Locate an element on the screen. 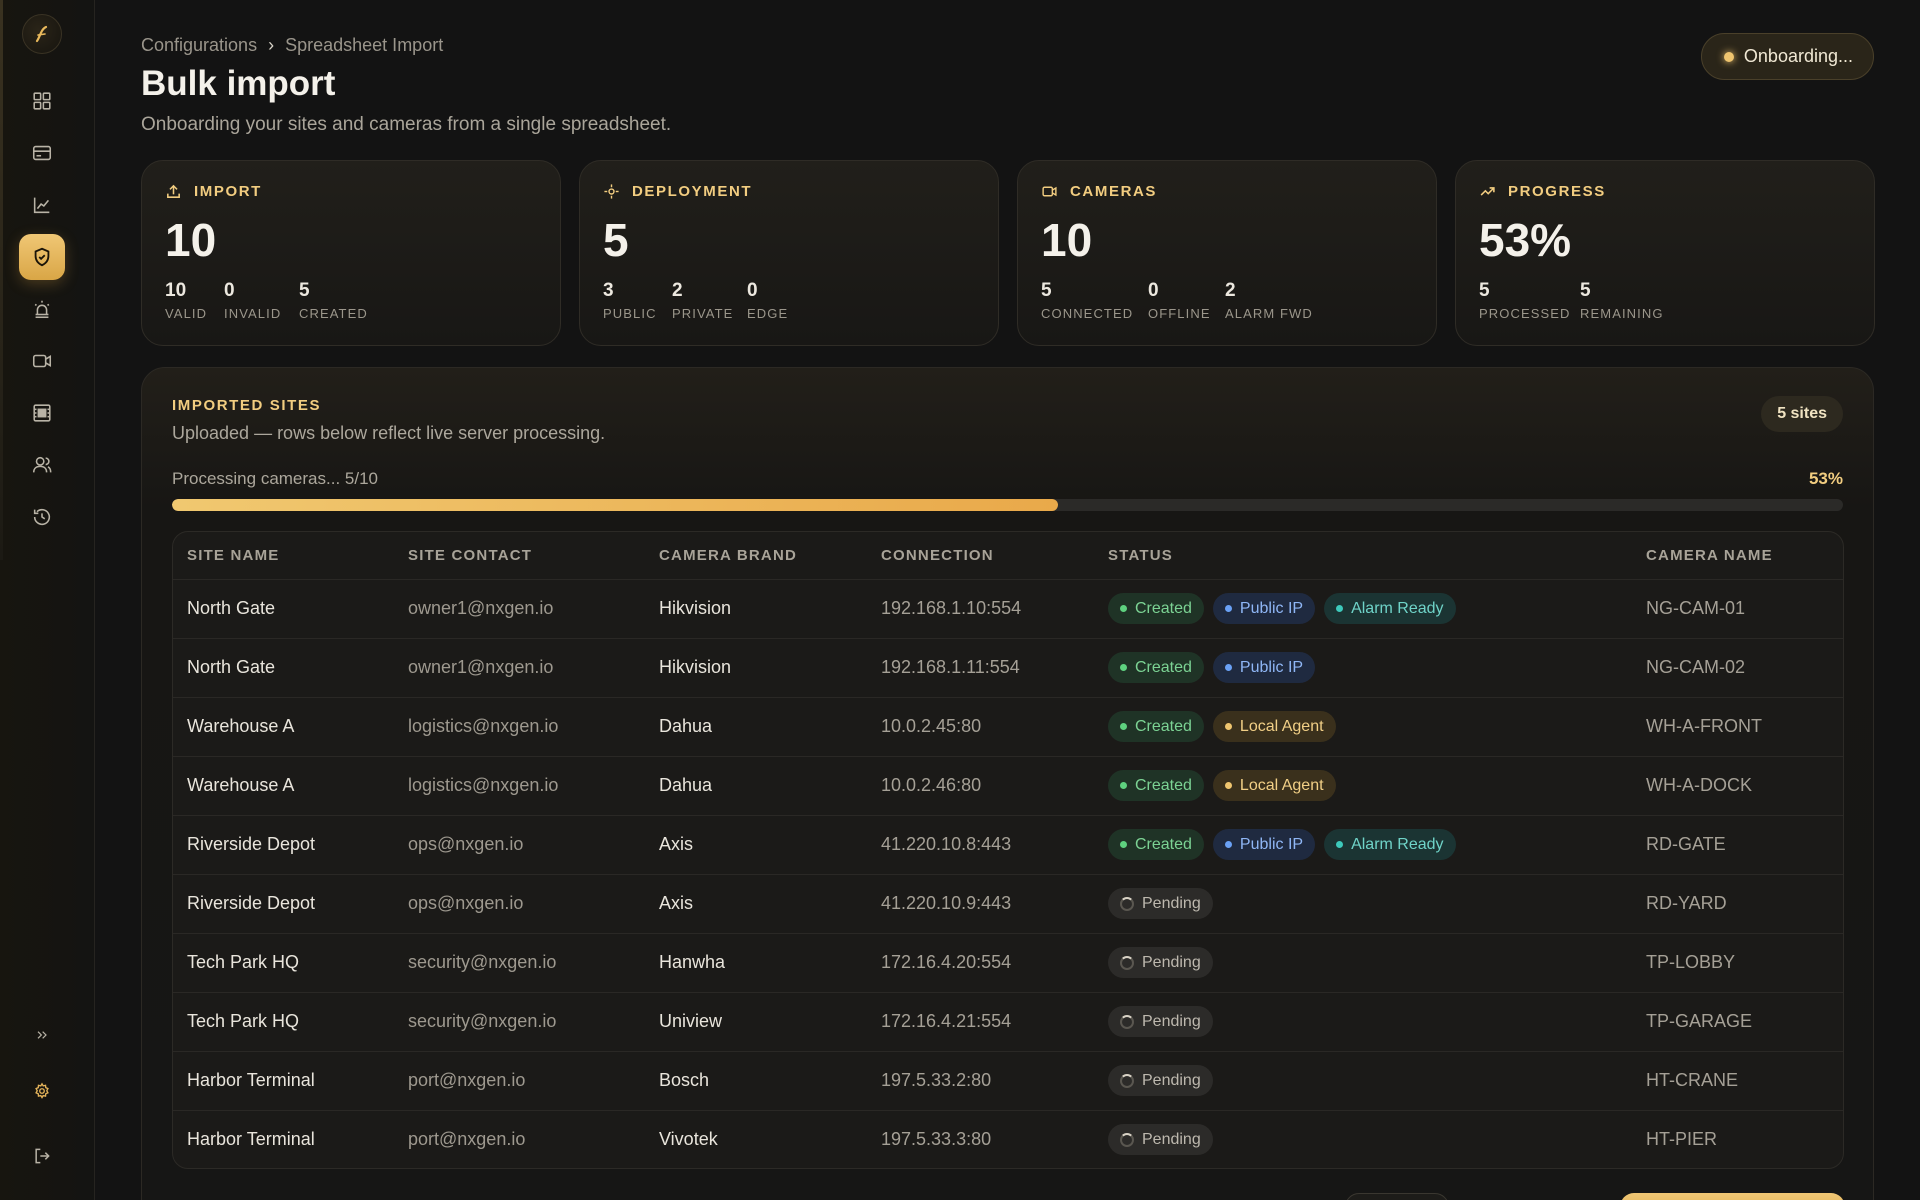 This screenshot has height=1200, width=1920. cell-camera-brand: Hikvision is located at coordinates (756, 668).